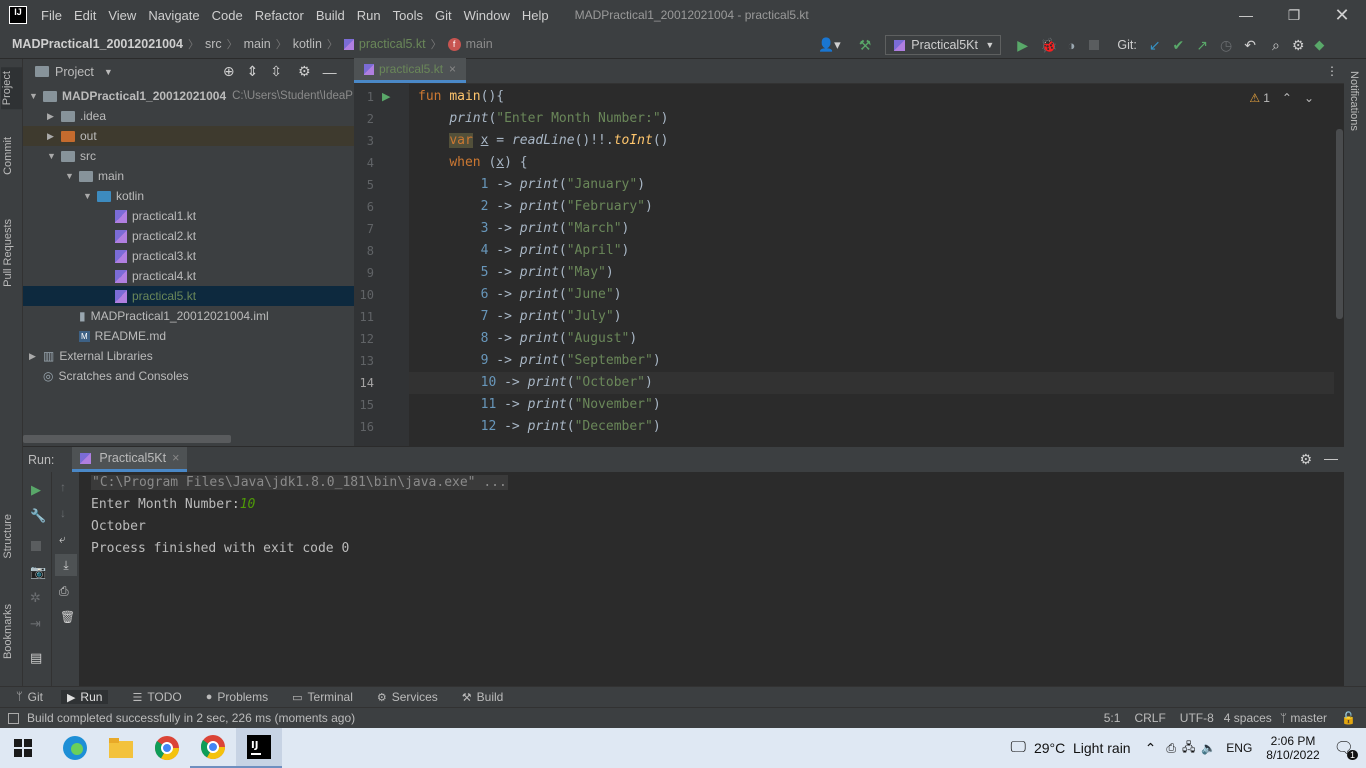  What do you see at coordinates (122, 15) in the screenshot?
I see `menu-view: View` at bounding box center [122, 15].